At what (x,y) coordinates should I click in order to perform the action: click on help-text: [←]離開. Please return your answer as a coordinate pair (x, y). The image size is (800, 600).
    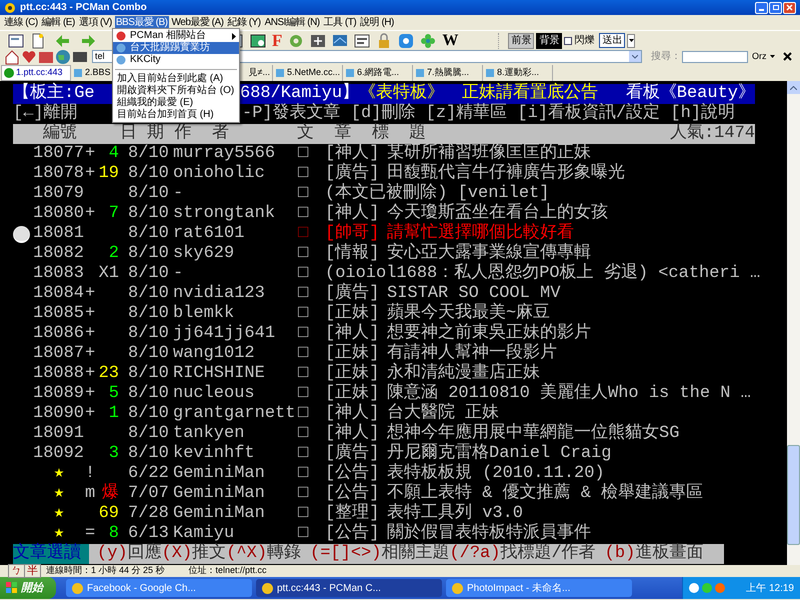
    Looking at the image, I should click on (45, 113).